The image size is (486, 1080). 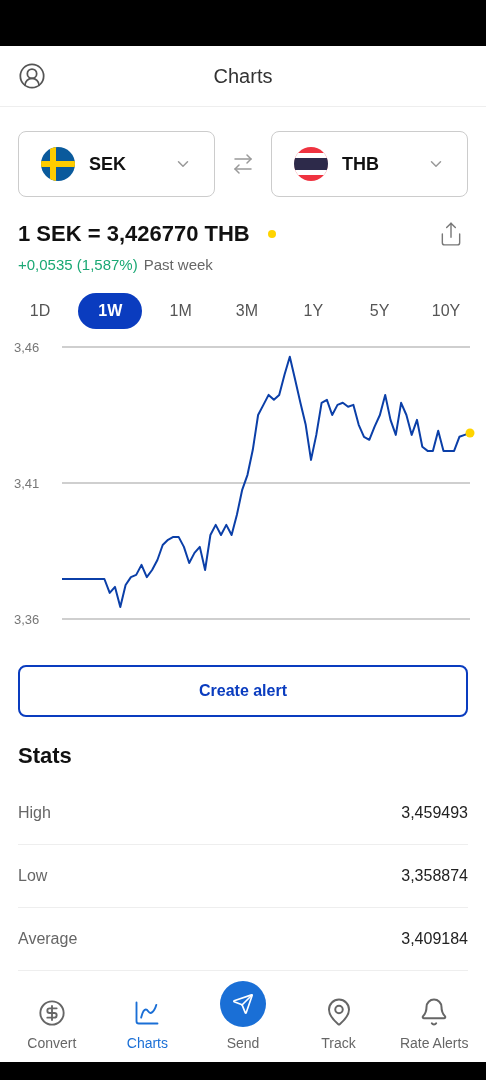 What do you see at coordinates (311, 164) in the screenshot?
I see `thailand-flag-icon` at bounding box center [311, 164].